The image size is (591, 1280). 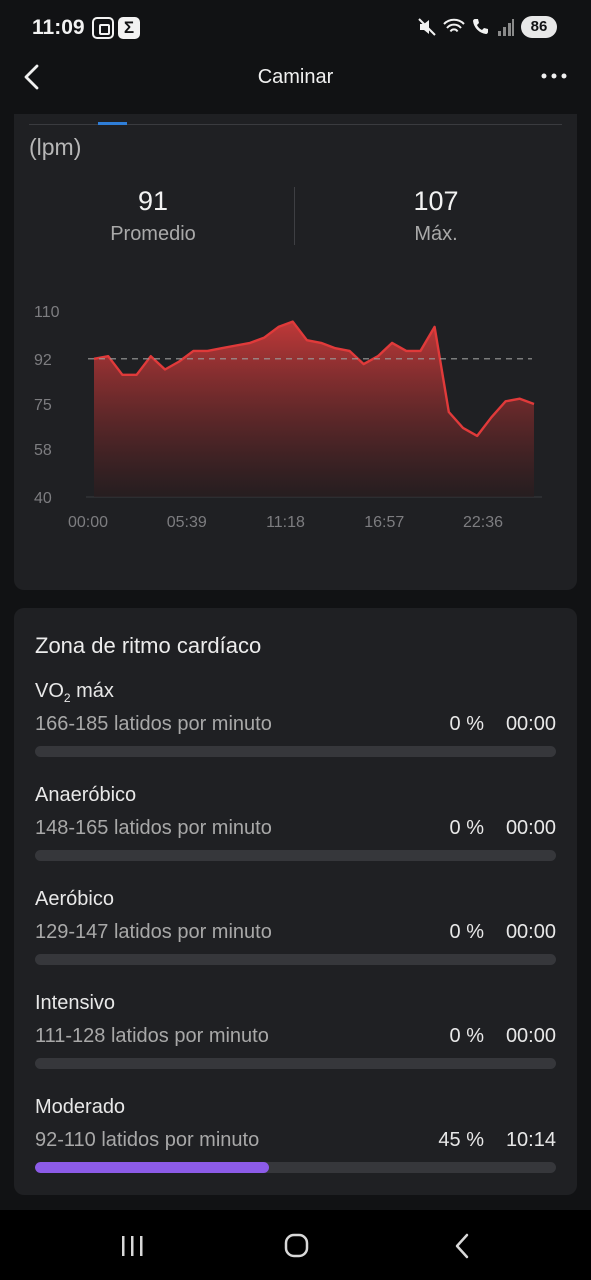 What do you see at coordinates (147, 1140) in the screenshot?
I see `zone-range: 92-110 latidos por minuto` at bounding box center [147, 1140].